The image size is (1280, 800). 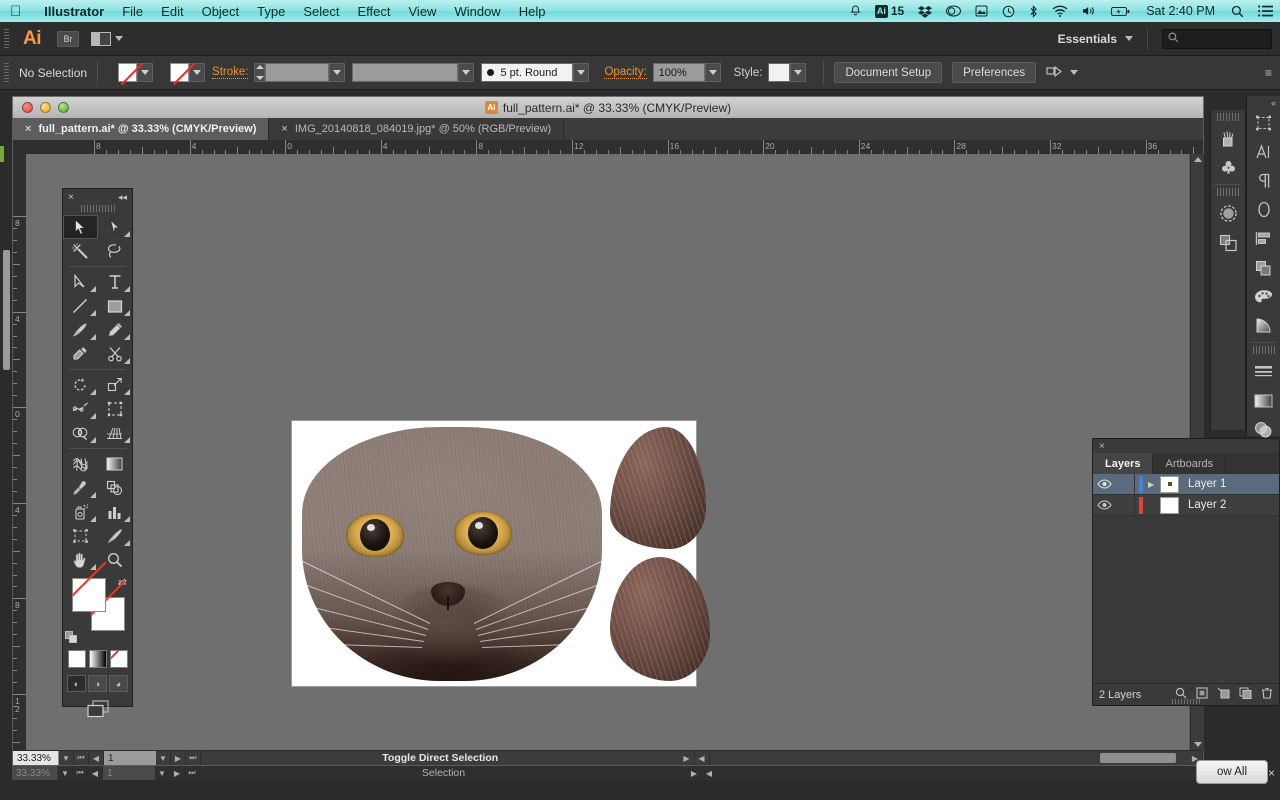 I want to click on previous-artboard-button: ◀, so click(x=96, y=758).